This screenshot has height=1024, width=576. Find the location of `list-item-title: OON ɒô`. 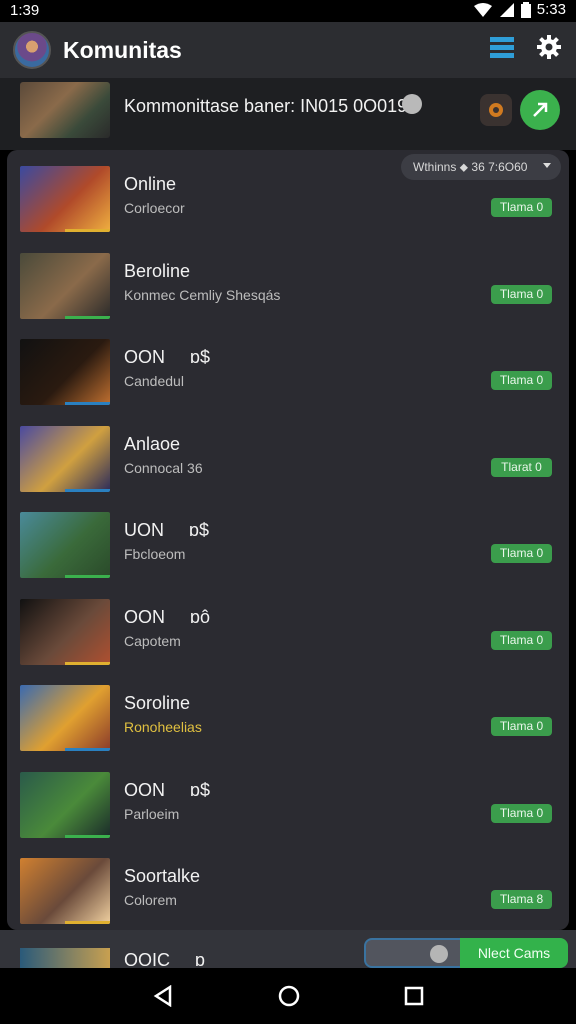

list-item-title: OON ɒô is located at coordinates (167, 616).